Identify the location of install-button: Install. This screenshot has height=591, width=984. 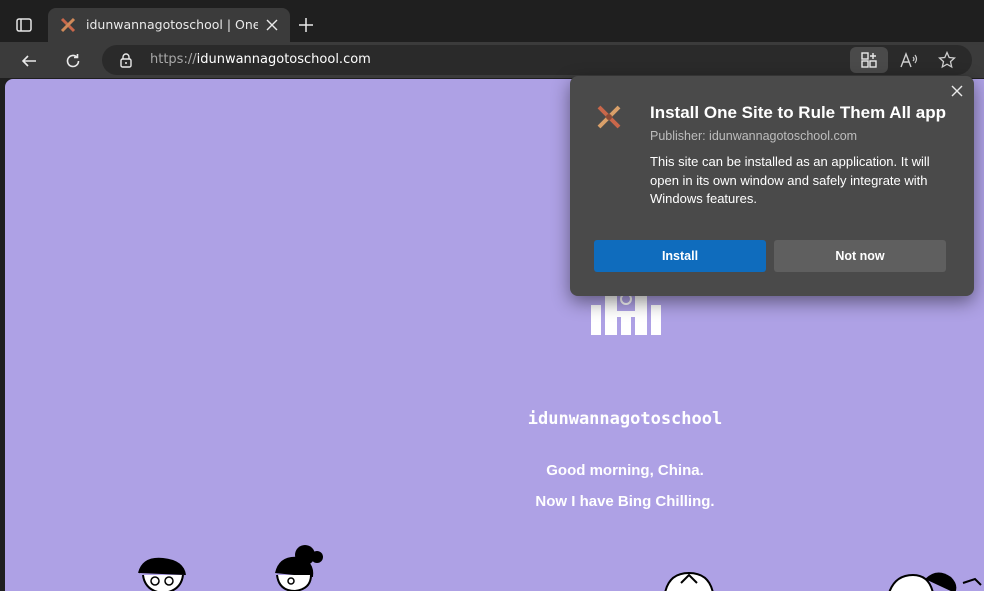
(680, 256).